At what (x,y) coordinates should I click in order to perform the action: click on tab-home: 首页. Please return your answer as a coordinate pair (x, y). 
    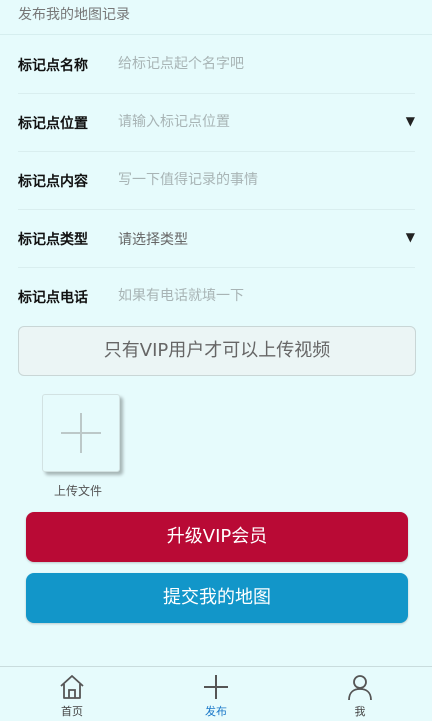
    Looking at the image, I should click on (72, 694).